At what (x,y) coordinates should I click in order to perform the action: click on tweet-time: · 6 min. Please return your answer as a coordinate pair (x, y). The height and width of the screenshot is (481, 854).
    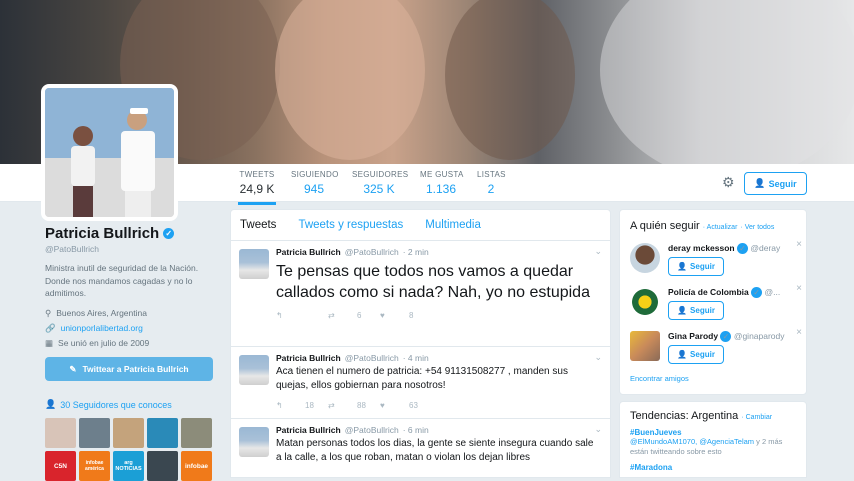
    Looking at the image, I should click on (416, 430).